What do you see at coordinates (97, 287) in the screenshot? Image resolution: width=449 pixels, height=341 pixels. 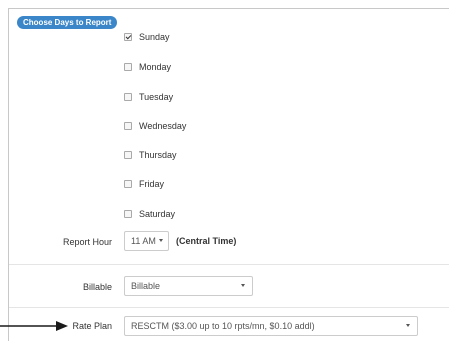 I see `billable-label: Billable` at bounding box center [97, 287].